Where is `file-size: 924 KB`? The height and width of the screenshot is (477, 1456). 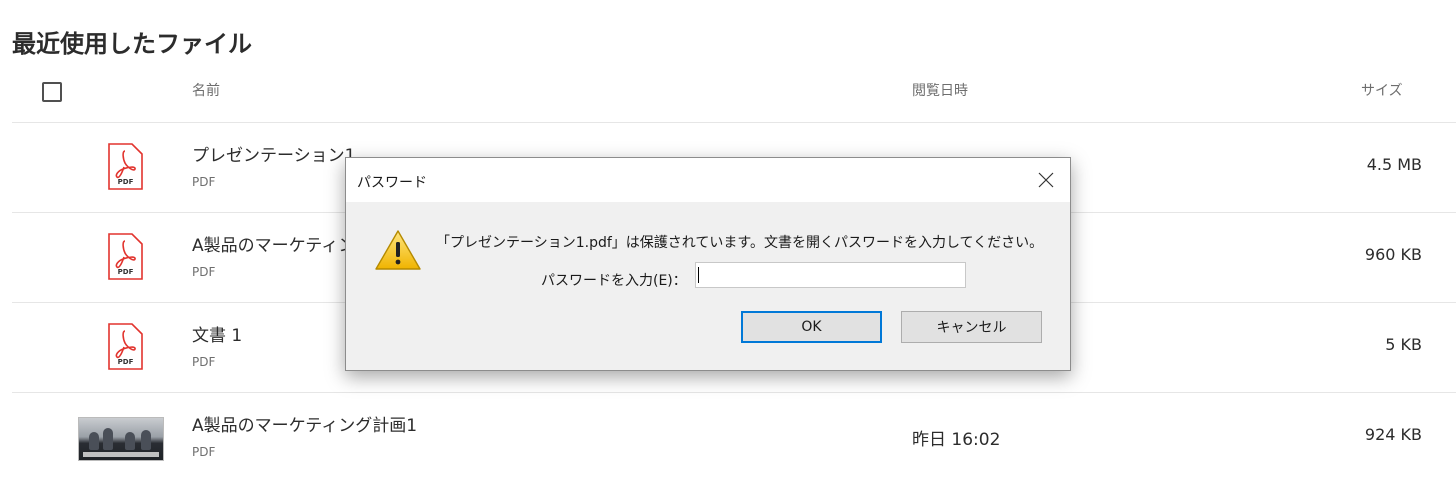
file-size: 924 KB is located at coordinates (1393, 434).